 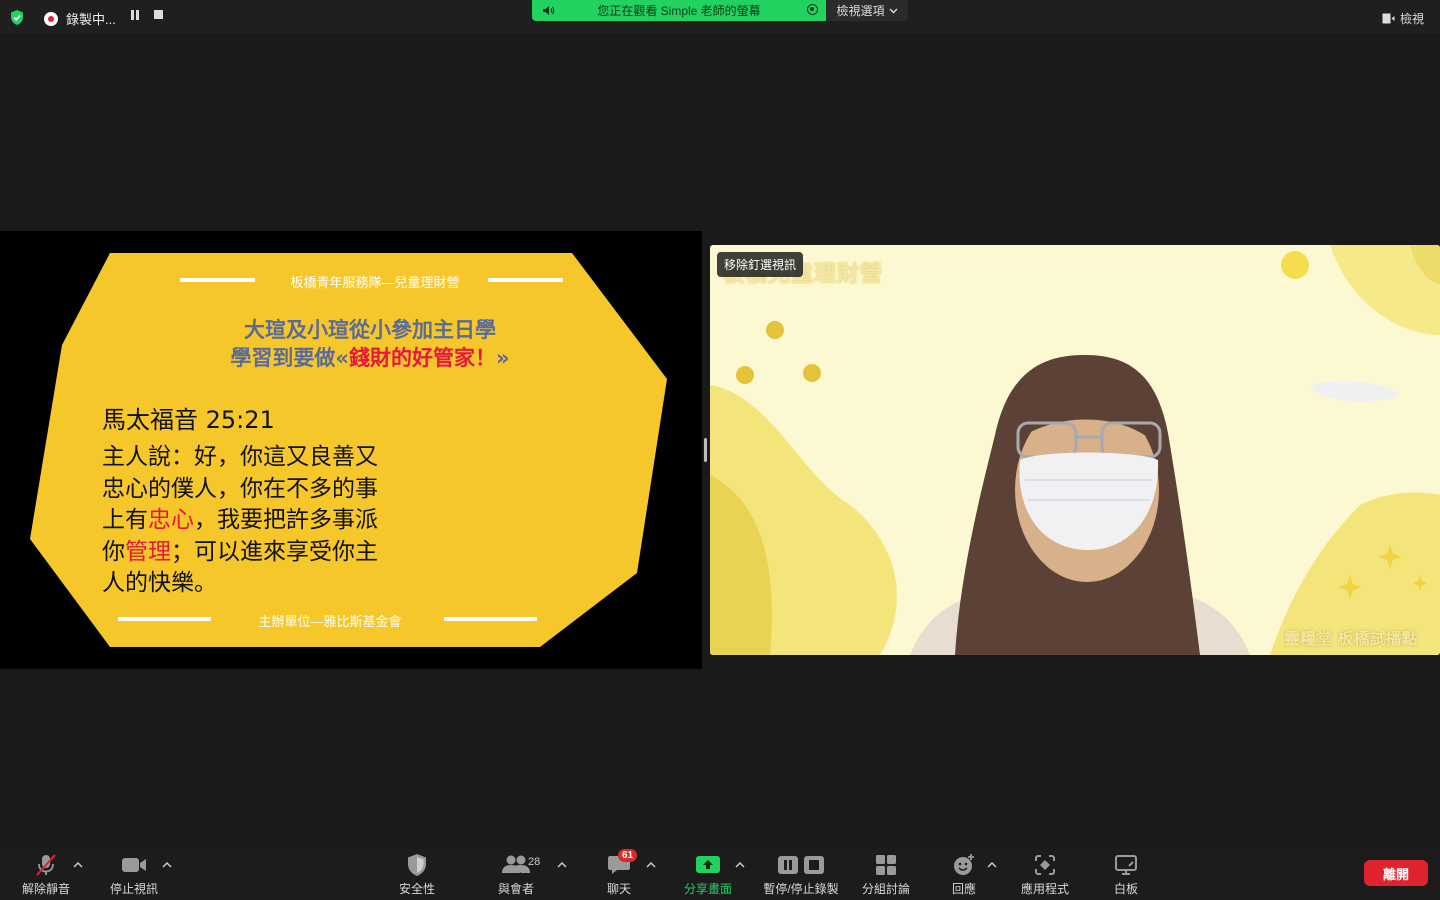 What do you see at coordinates (417, 865) in the screenshot?
I see `shield-icon` at bounding box center [417, 865].